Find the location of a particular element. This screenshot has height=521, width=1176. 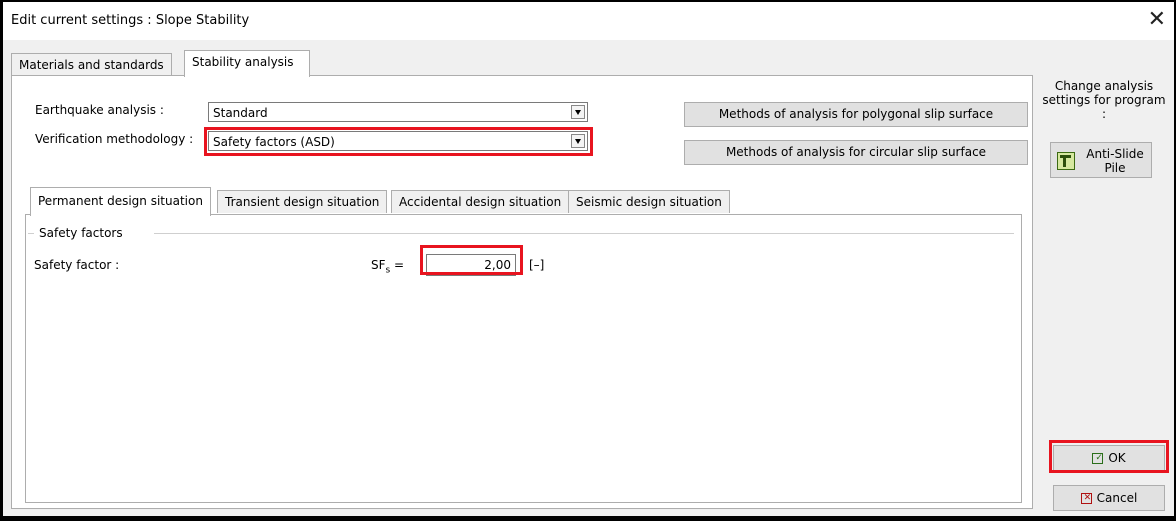

close-icon: ✕ is located at coordinates (1157, 20).